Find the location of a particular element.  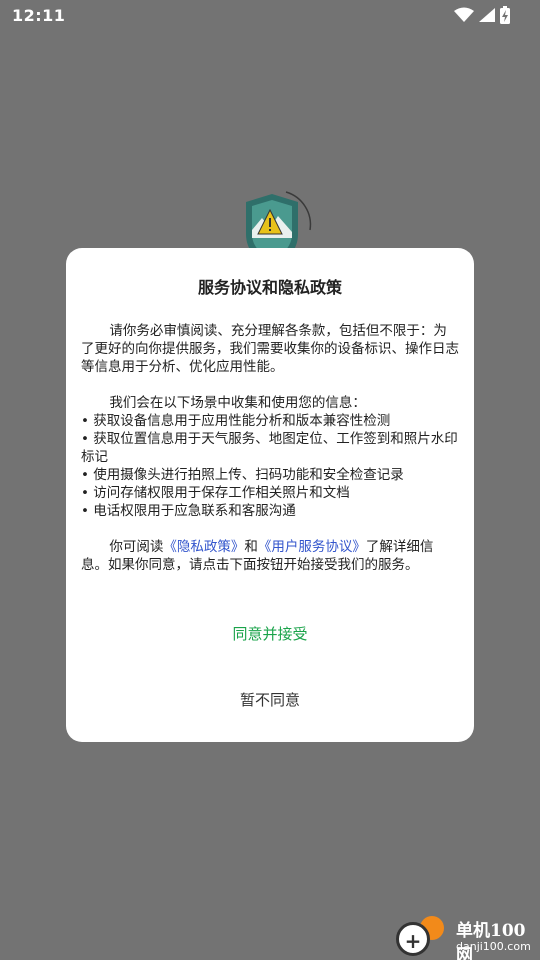

list-item: • 获取位置信息用于天气服务、地图定位、工作签到和照片水印标记 is located at coordinates (269, 448).